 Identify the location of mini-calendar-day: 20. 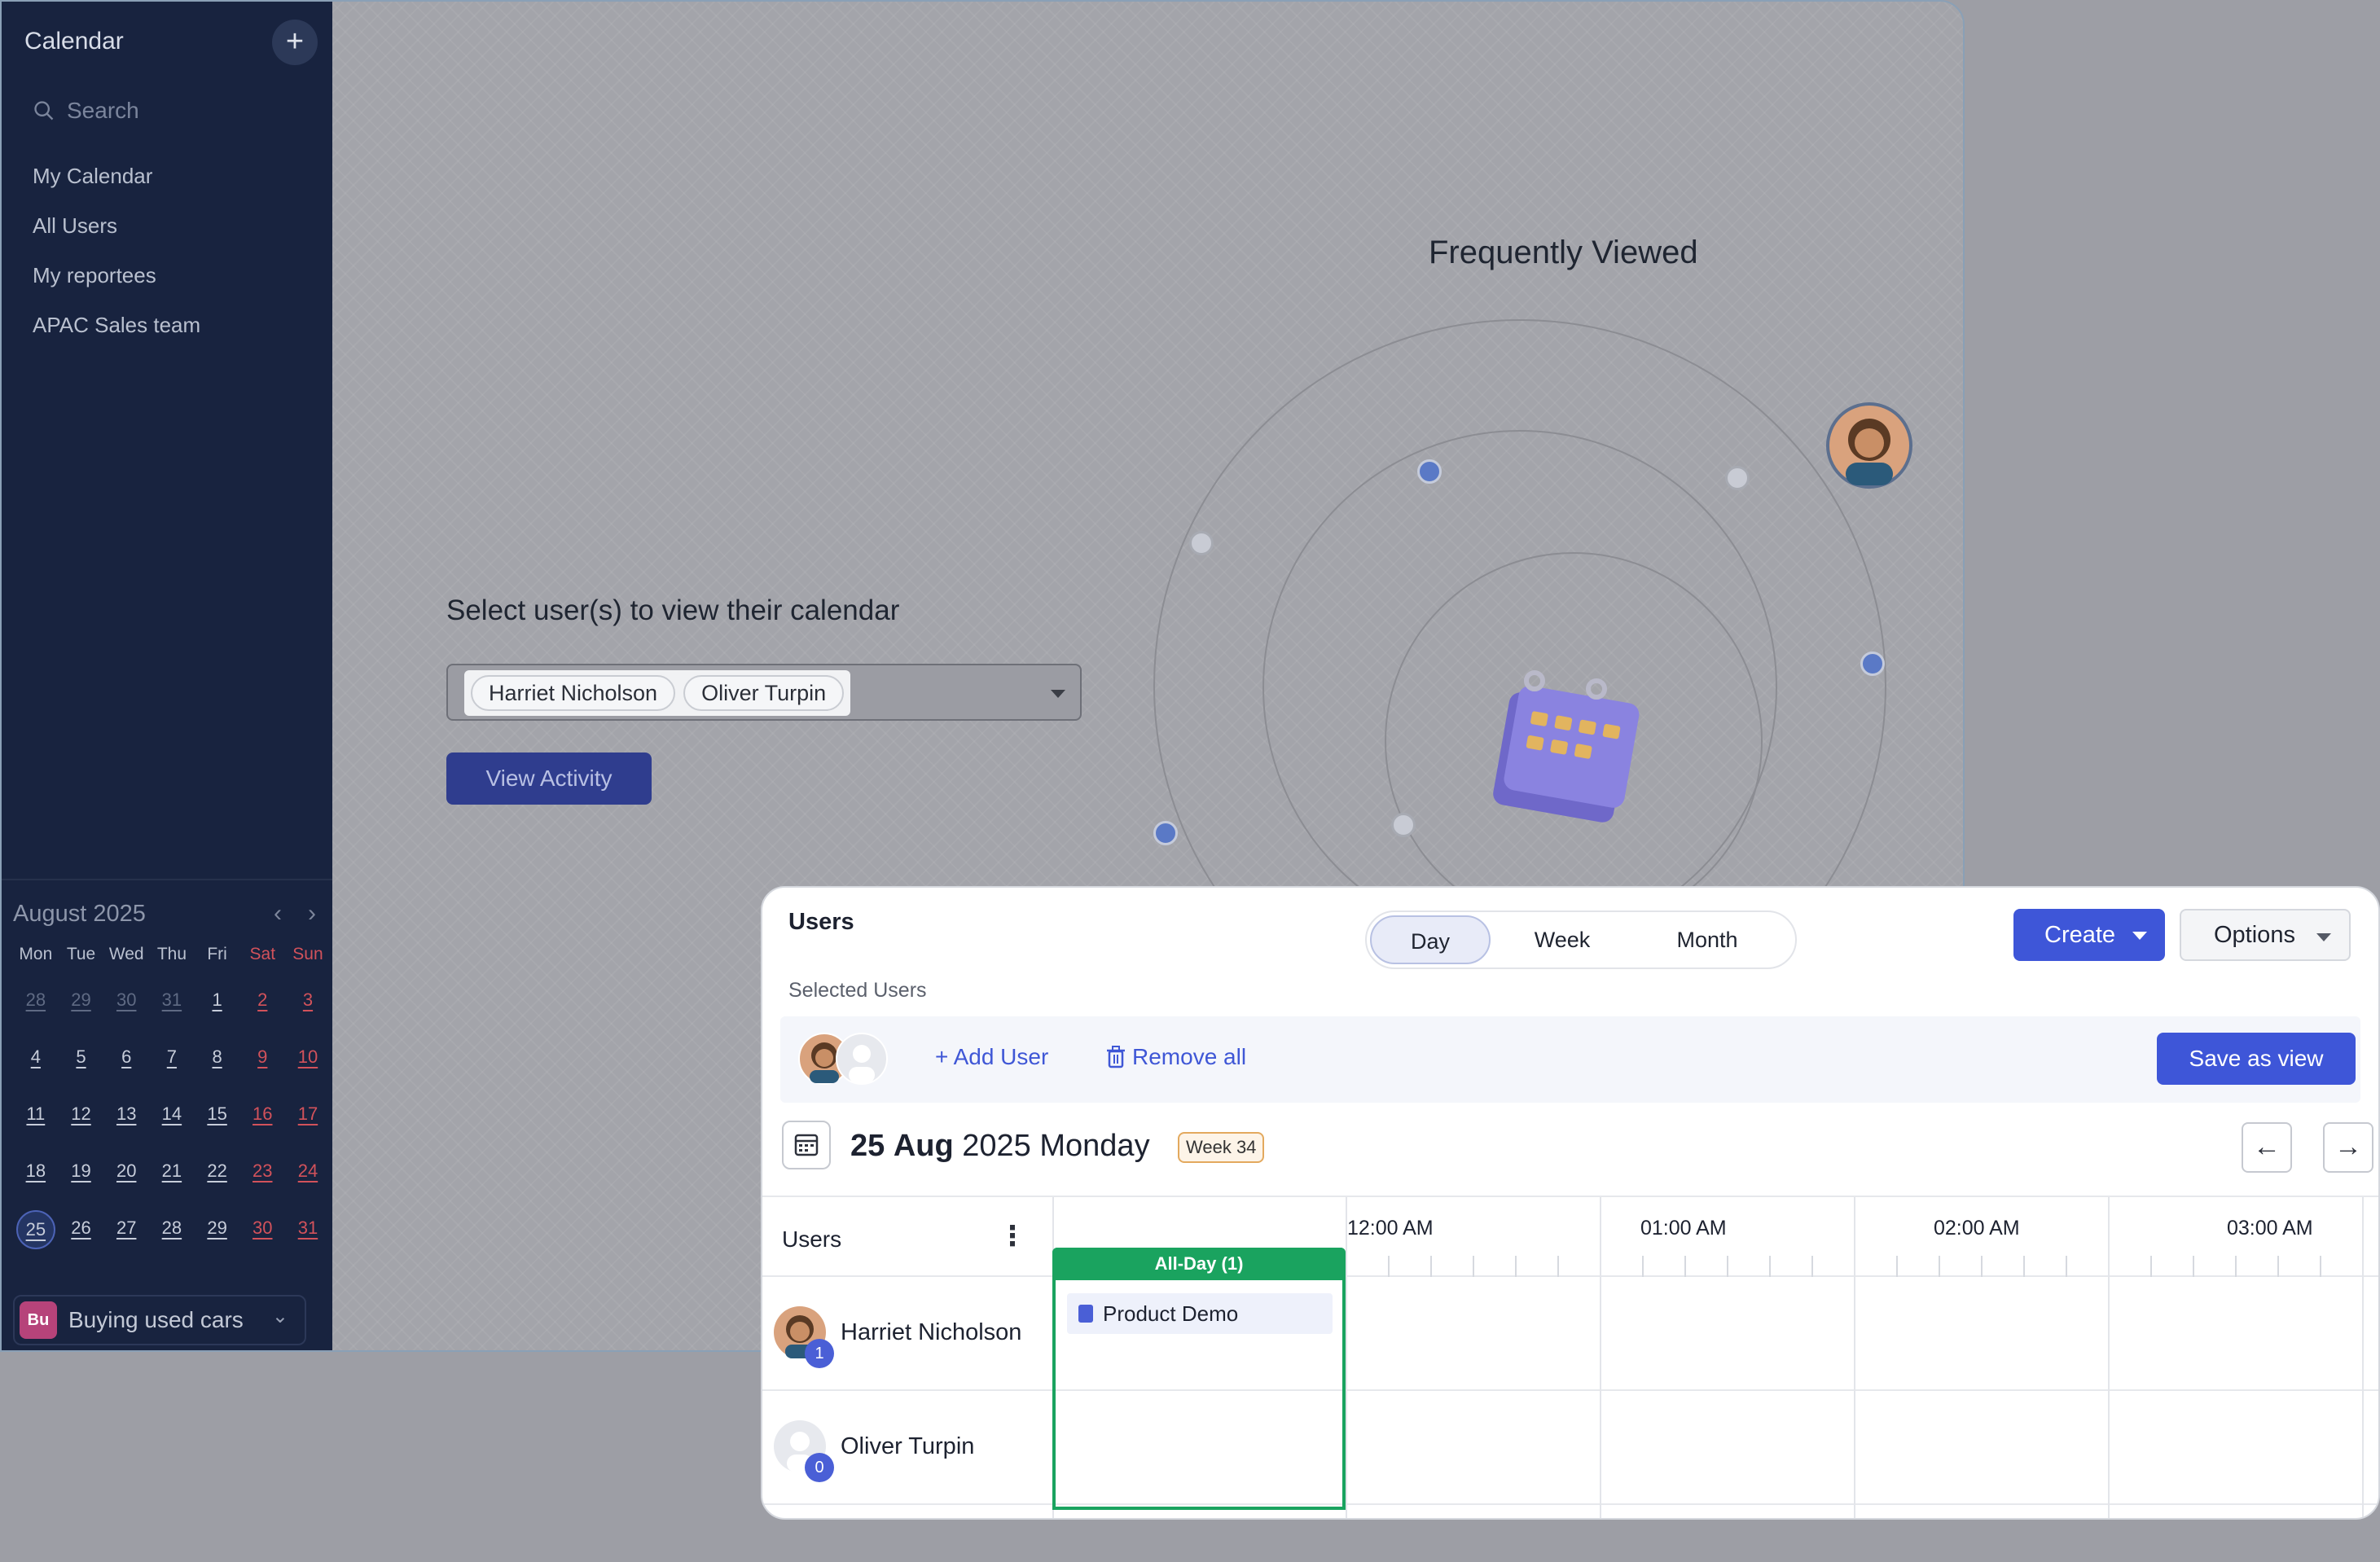
(127, 1172).